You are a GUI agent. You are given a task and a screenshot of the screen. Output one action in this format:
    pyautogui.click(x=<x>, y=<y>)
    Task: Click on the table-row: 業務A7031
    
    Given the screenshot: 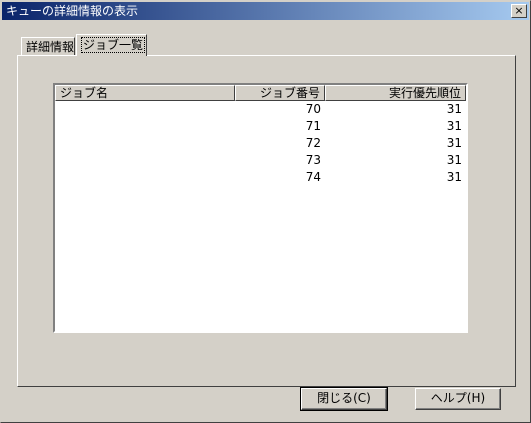 What is the action you would take?
    pyautogui.click(x=260, y=109)
    